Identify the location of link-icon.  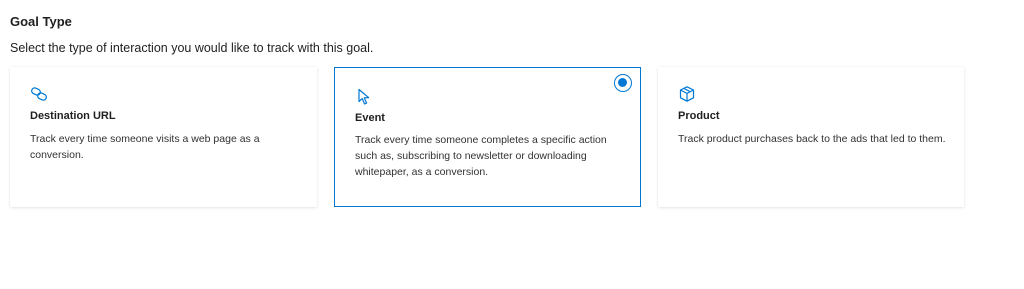
(39, 94).